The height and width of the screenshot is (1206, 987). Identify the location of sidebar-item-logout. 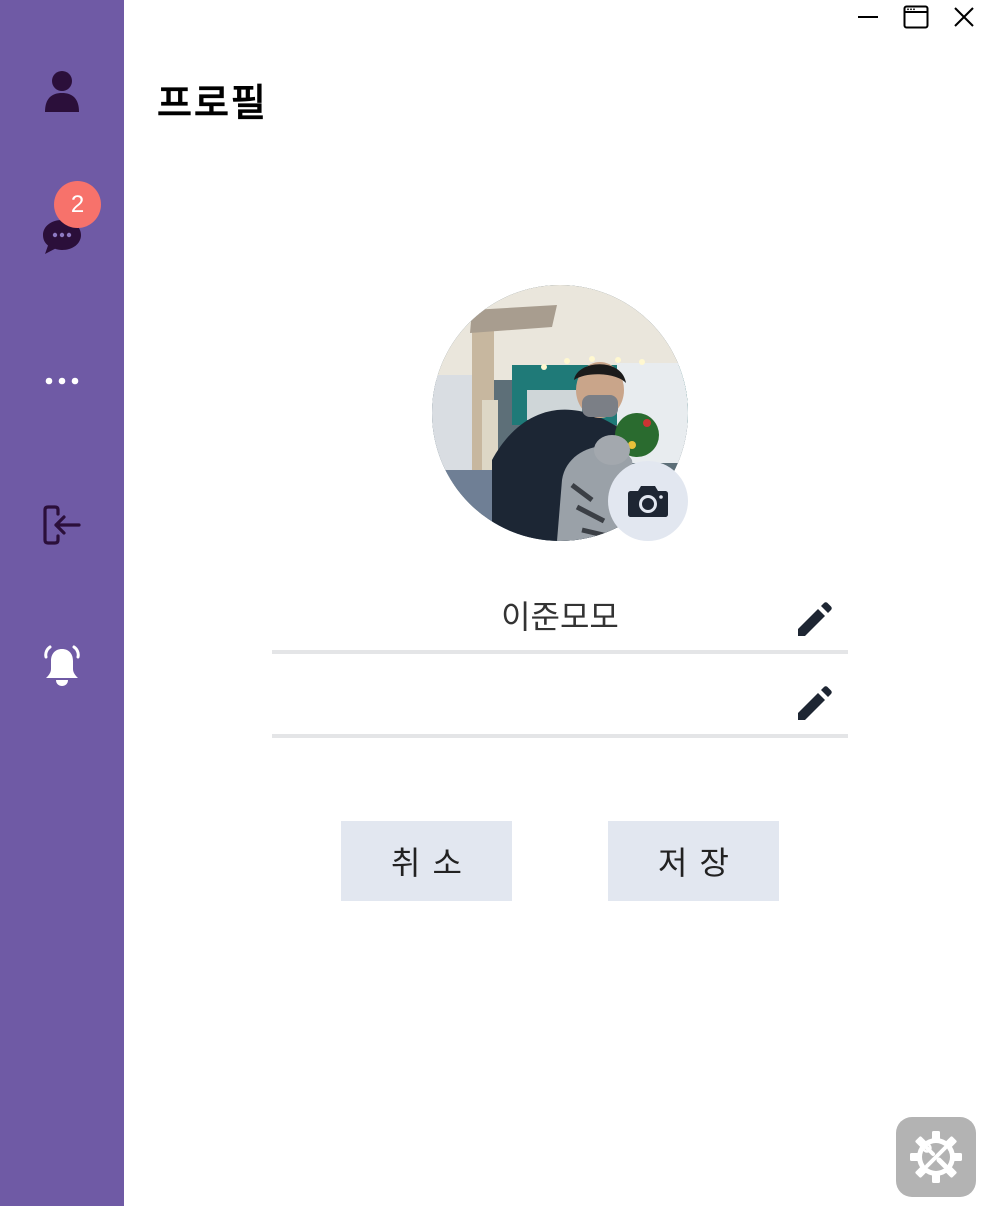
(62, 525).